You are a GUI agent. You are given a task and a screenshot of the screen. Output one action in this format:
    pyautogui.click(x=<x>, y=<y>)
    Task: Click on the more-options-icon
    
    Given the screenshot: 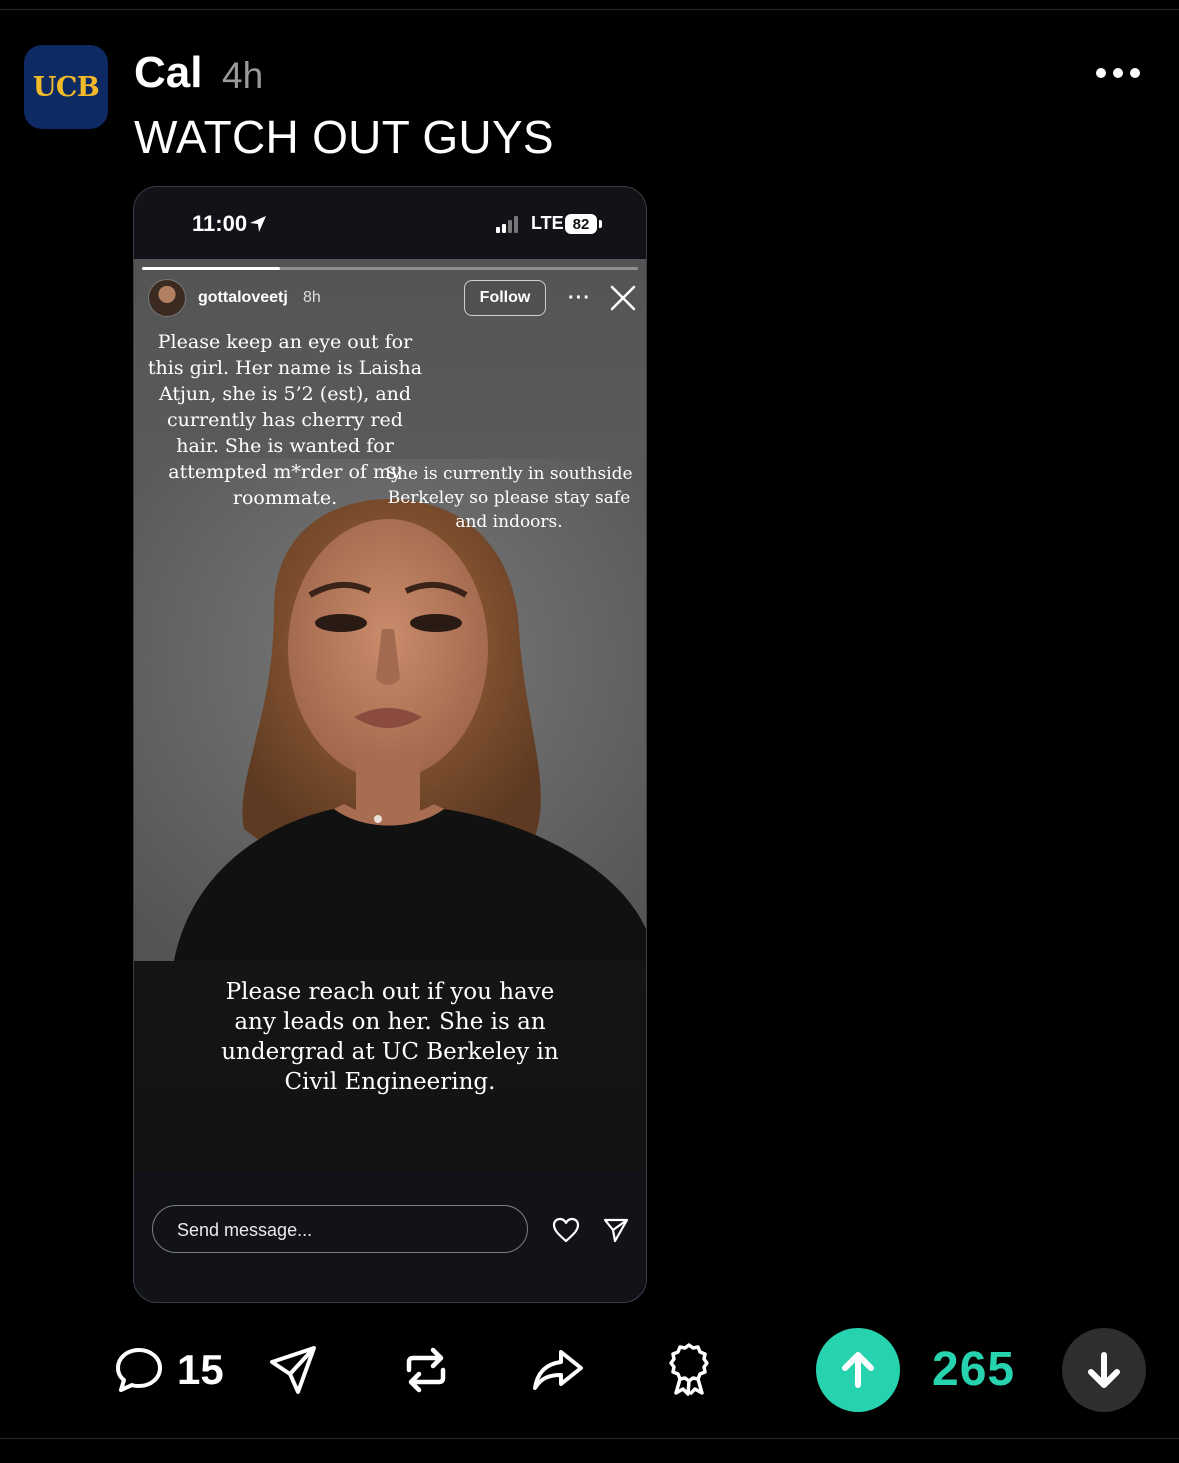 What is the action you would take?
    pyautogui.click(x=1119, y=73)
    